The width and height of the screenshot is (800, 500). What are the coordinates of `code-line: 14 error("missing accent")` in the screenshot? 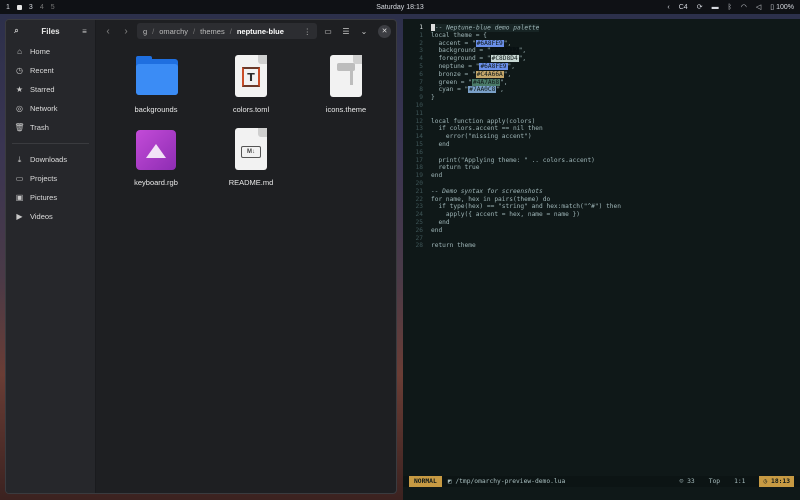 It's located at (512, 137).